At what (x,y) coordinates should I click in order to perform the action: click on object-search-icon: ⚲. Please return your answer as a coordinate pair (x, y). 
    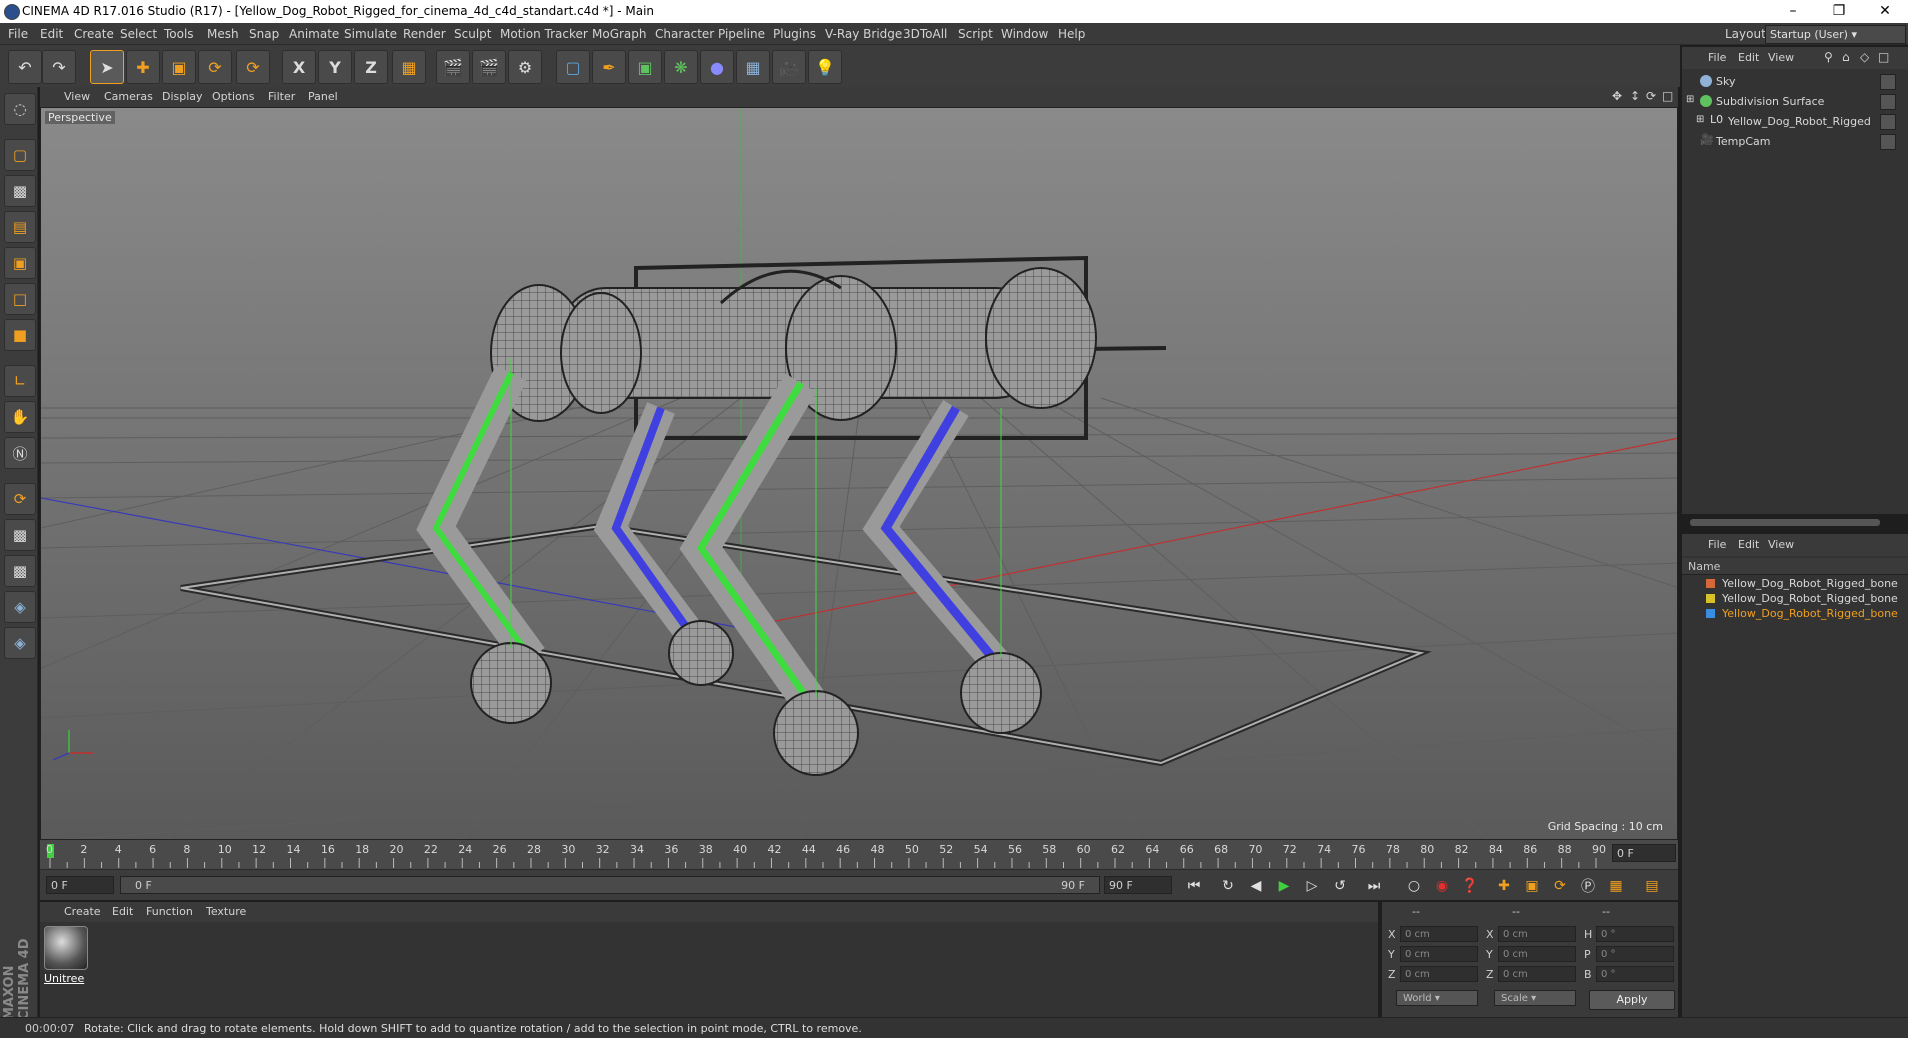
    Looking at the image, I should click on (1828, 57).